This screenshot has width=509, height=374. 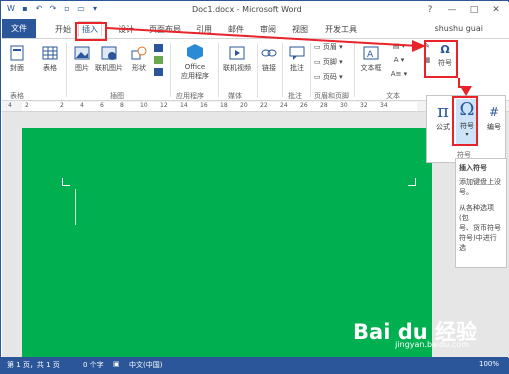 What do you see at coordinates (237, 53) in the screenshot?
I see `video-icon` at bounding box center [237, 53].